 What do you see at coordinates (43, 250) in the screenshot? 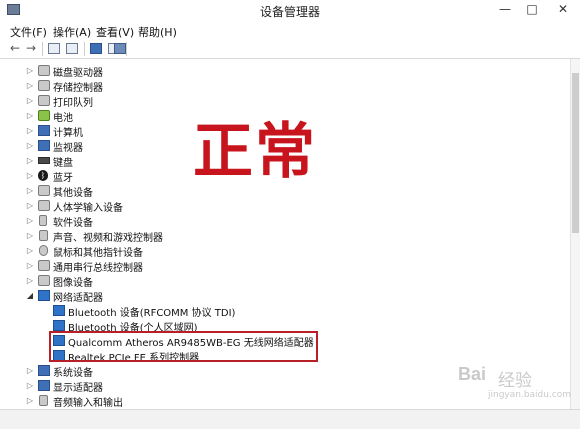
I see `mouse-icon` at bounding box center [43, 250].